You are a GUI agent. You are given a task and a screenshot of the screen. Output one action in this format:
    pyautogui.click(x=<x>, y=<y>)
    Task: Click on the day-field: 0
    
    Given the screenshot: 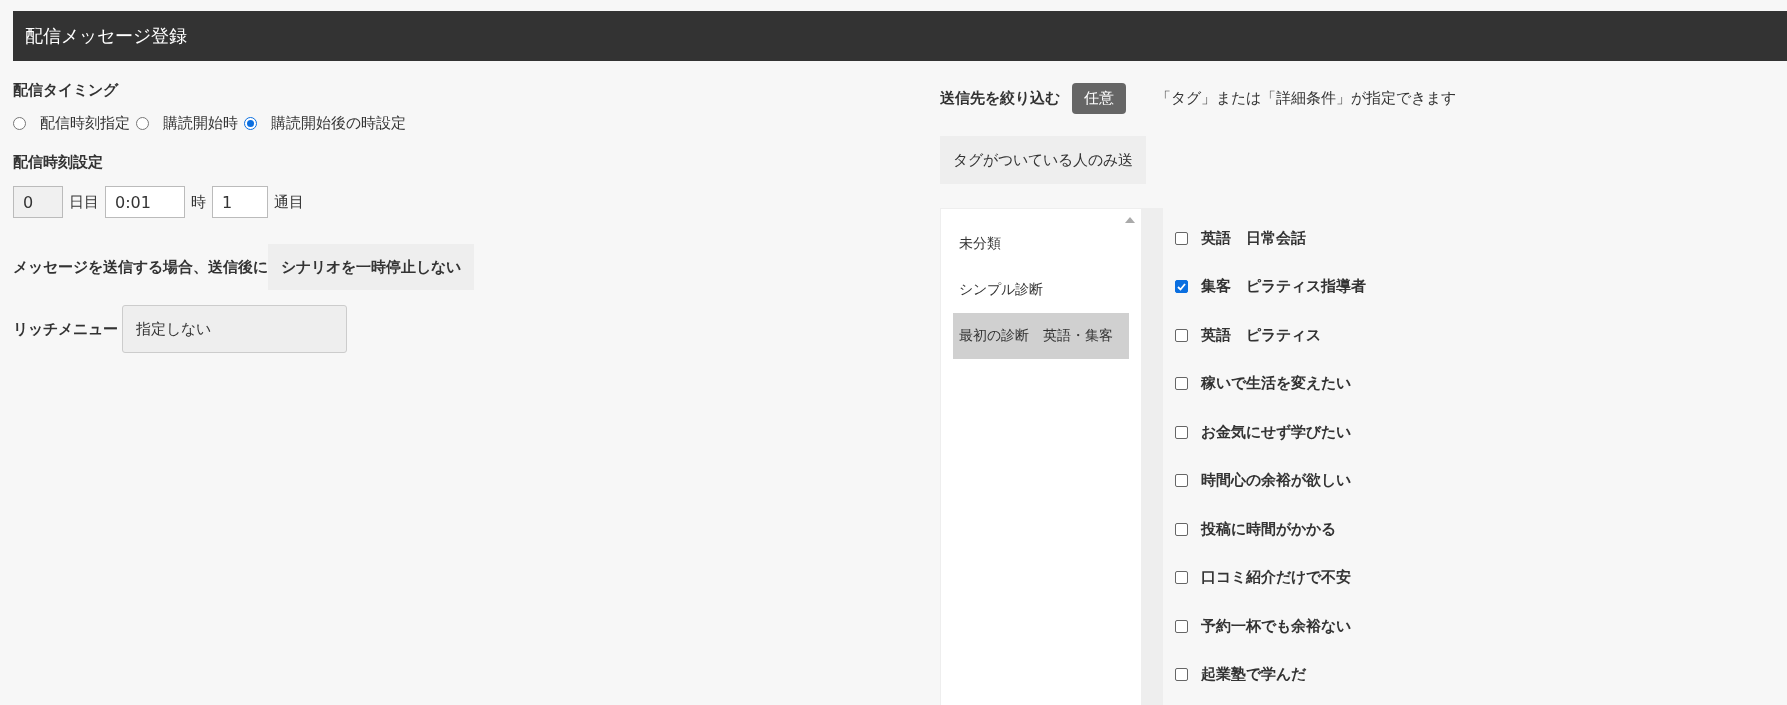 What is the action you would take?
    pyautogui.click(x=38, y=202)
    